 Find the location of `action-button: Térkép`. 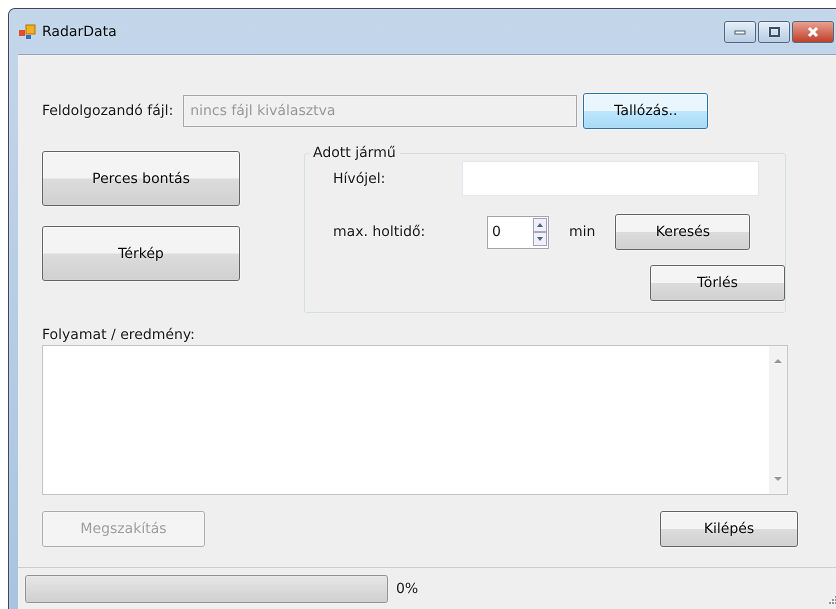

action-button: Térkép is located at coordinates (141, 253).